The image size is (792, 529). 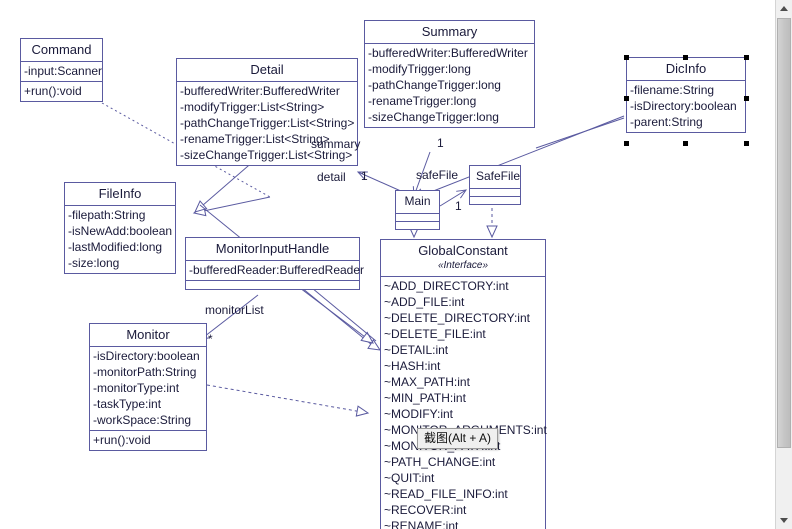 I want to click on class-attributes-monitorinputhandle: -bufferedReader:BufferedReader, so click(x=275, y=271).